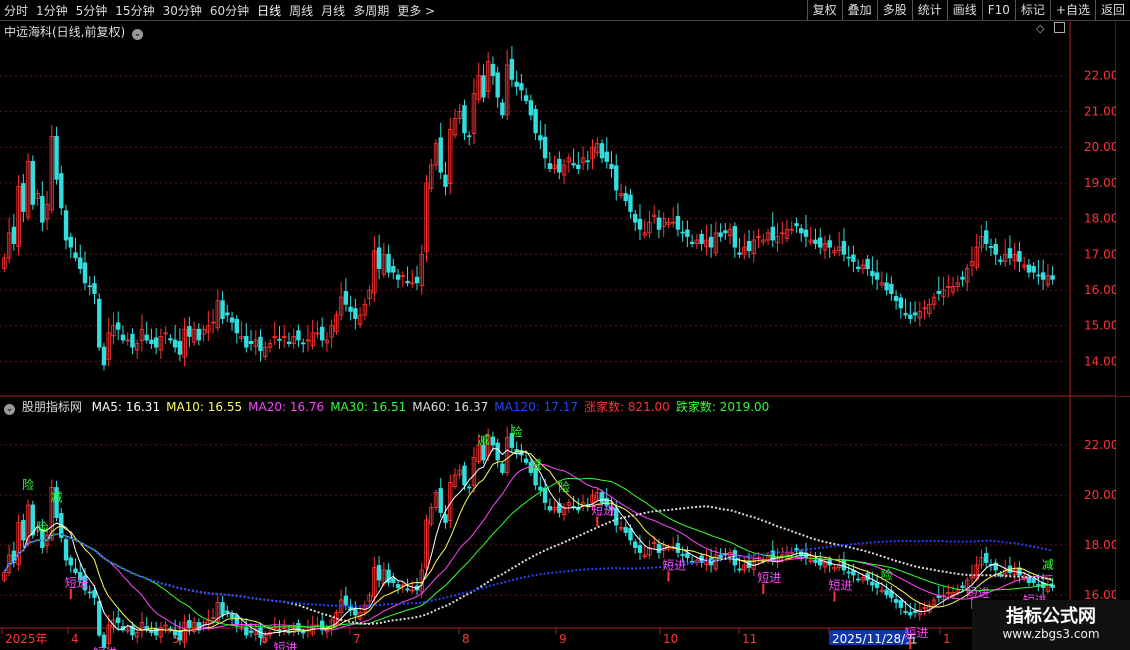 The height and width of the screenshot is (650, 1130). Describe the element at coordinates (483, 440) in the screenshot. I see `signal-marker: 减` at that location.